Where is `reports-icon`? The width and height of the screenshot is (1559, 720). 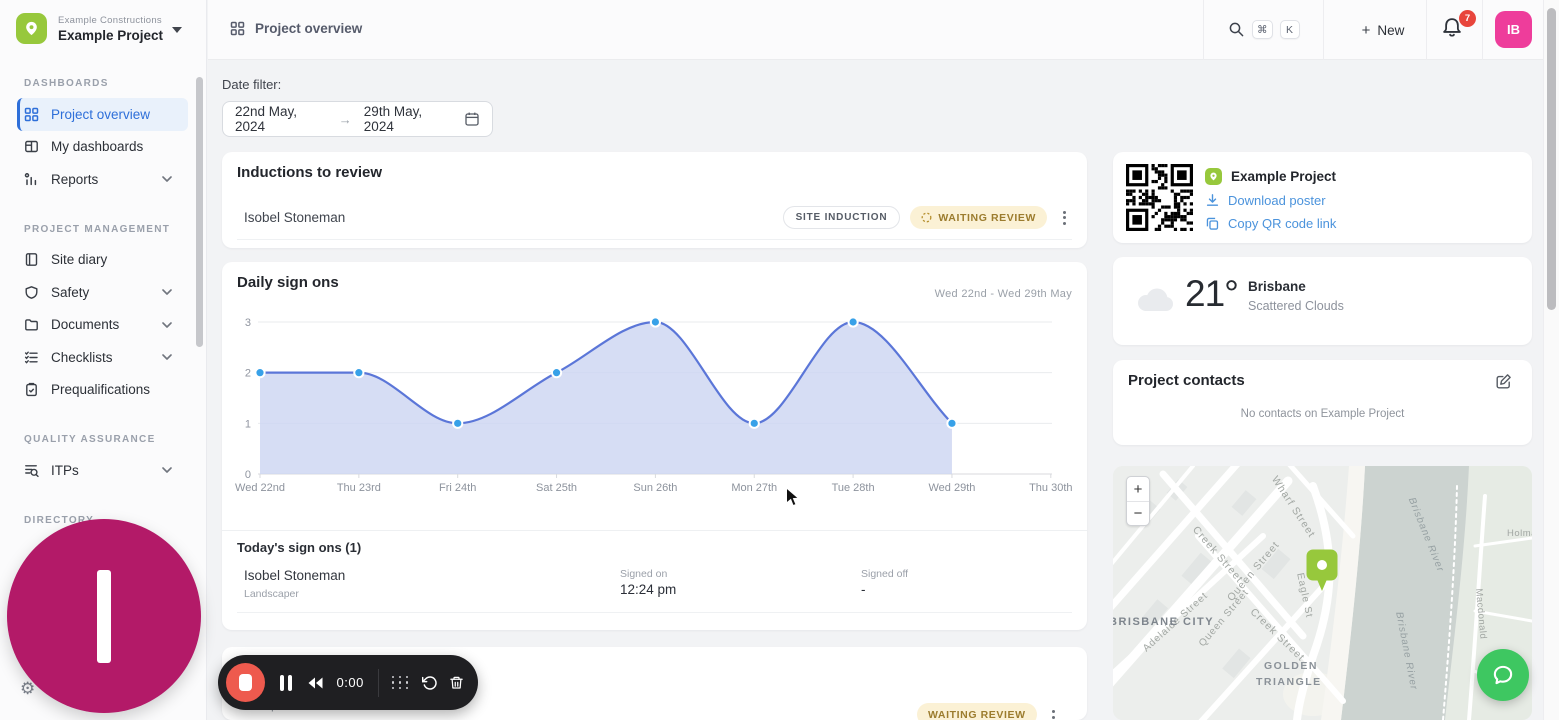
reports-icon is located at coordinates (30, 178).